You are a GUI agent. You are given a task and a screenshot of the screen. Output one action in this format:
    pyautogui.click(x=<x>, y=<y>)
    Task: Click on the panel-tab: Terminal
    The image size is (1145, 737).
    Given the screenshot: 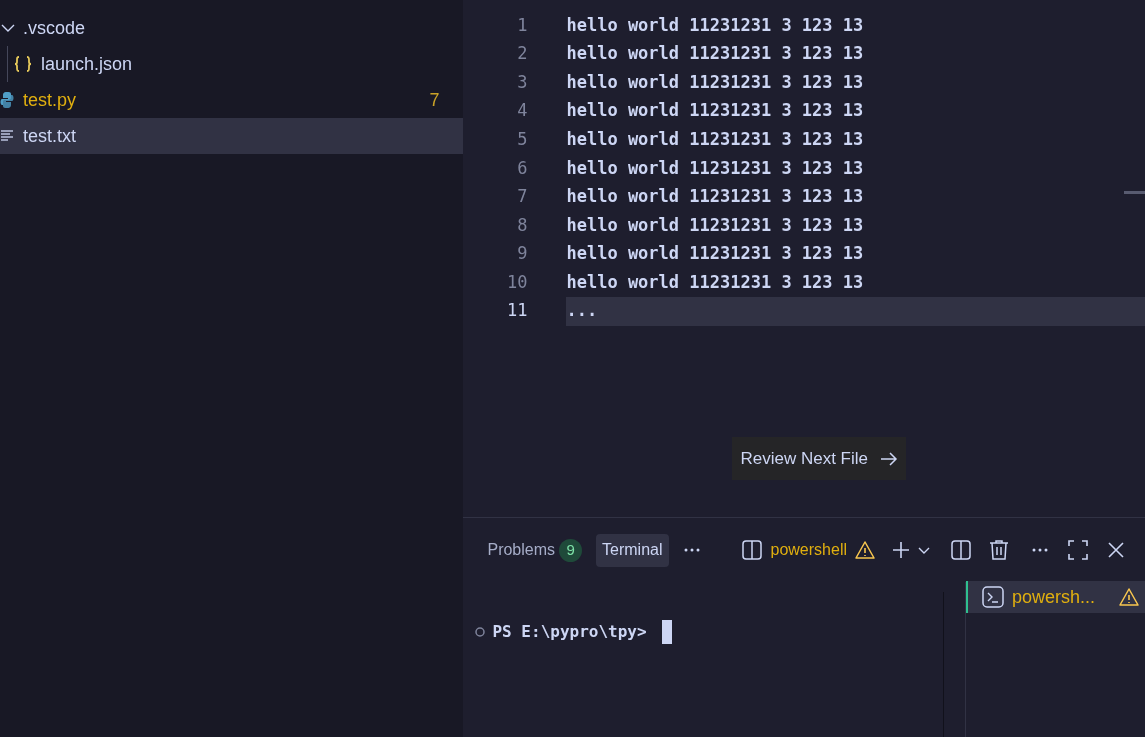 What is the action you would take?
    pyautogui.click(x=632, y=550)
    